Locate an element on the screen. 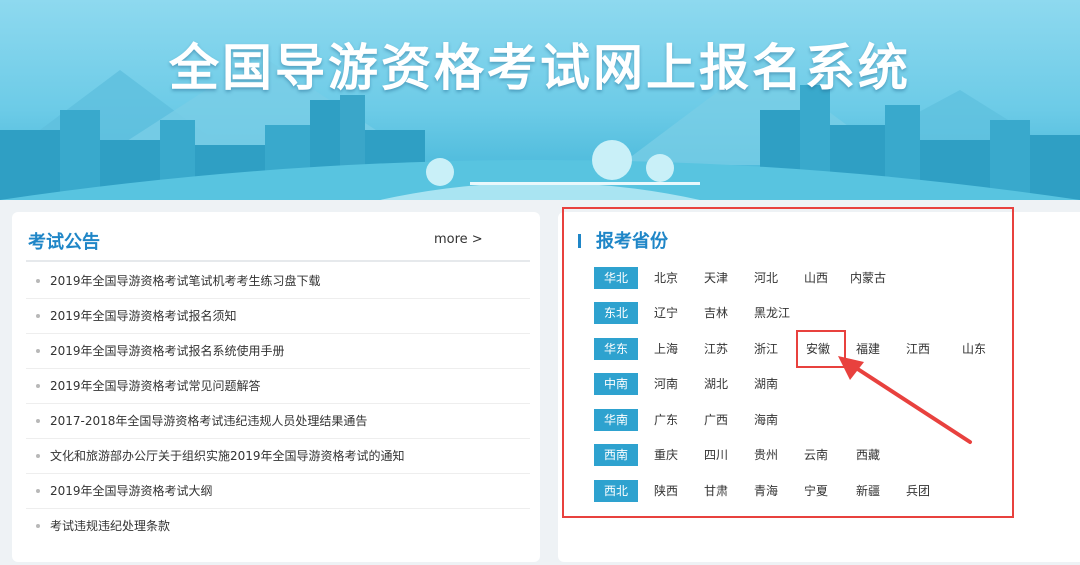 The image size is (1080, 565). more-link: more > is located at coordinates (458, 239).